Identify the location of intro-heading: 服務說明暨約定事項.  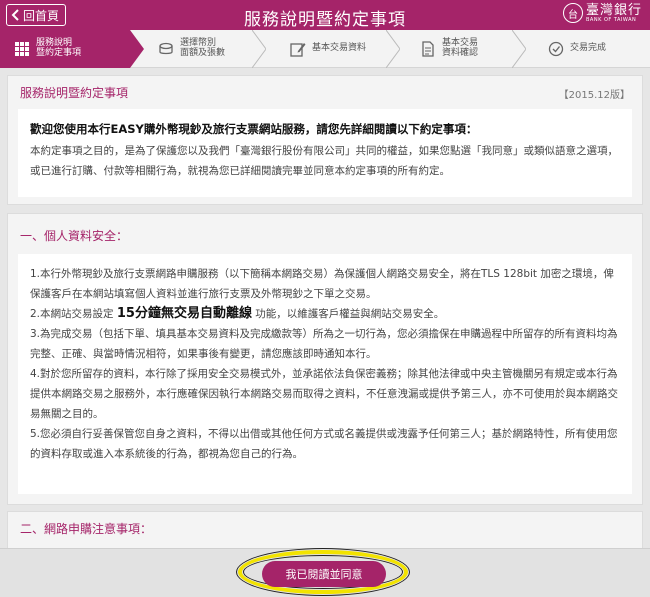
(74, 92).